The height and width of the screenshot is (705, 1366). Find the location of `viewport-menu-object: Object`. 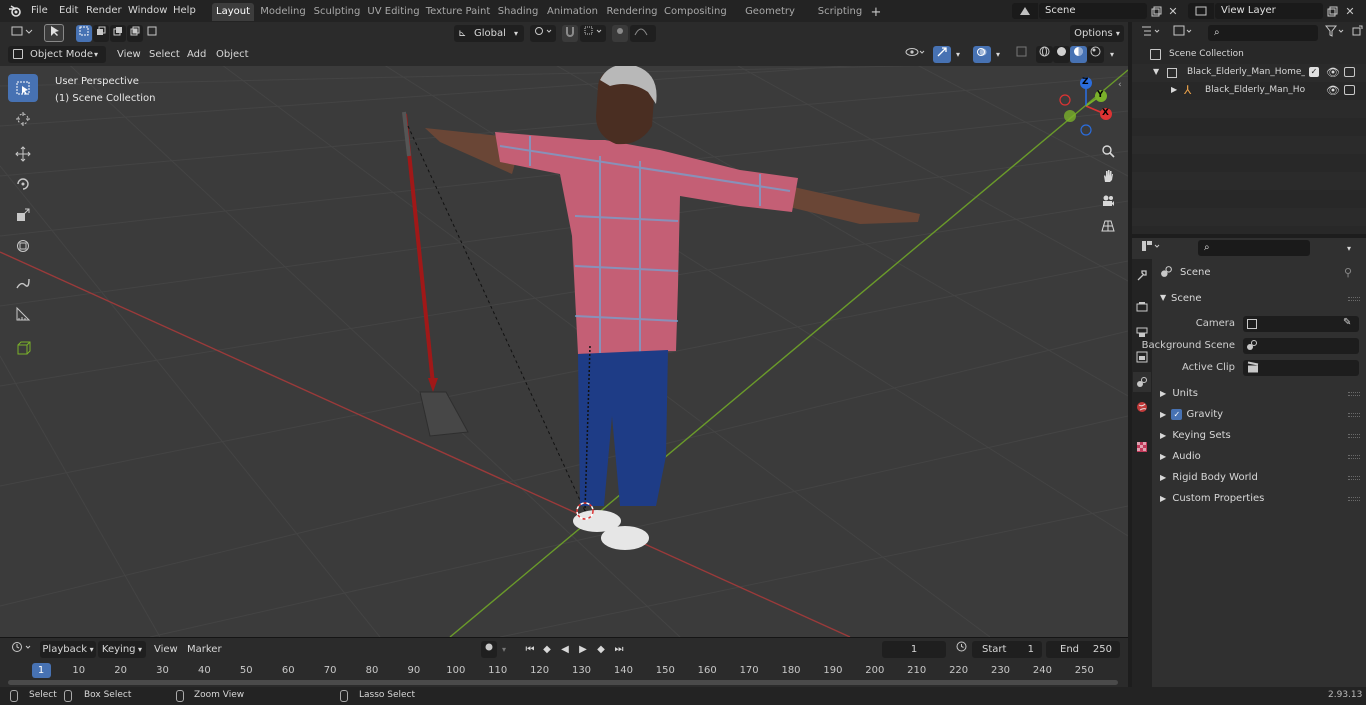

viewport-menu-object: Object is located at coordinates (232, 55).